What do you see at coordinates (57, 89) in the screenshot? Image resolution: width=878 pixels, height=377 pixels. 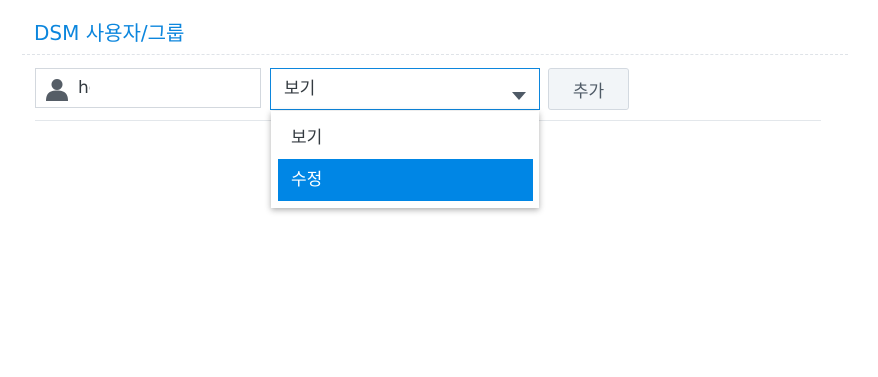 I see `user-icon` at bounding box center [57, 89].